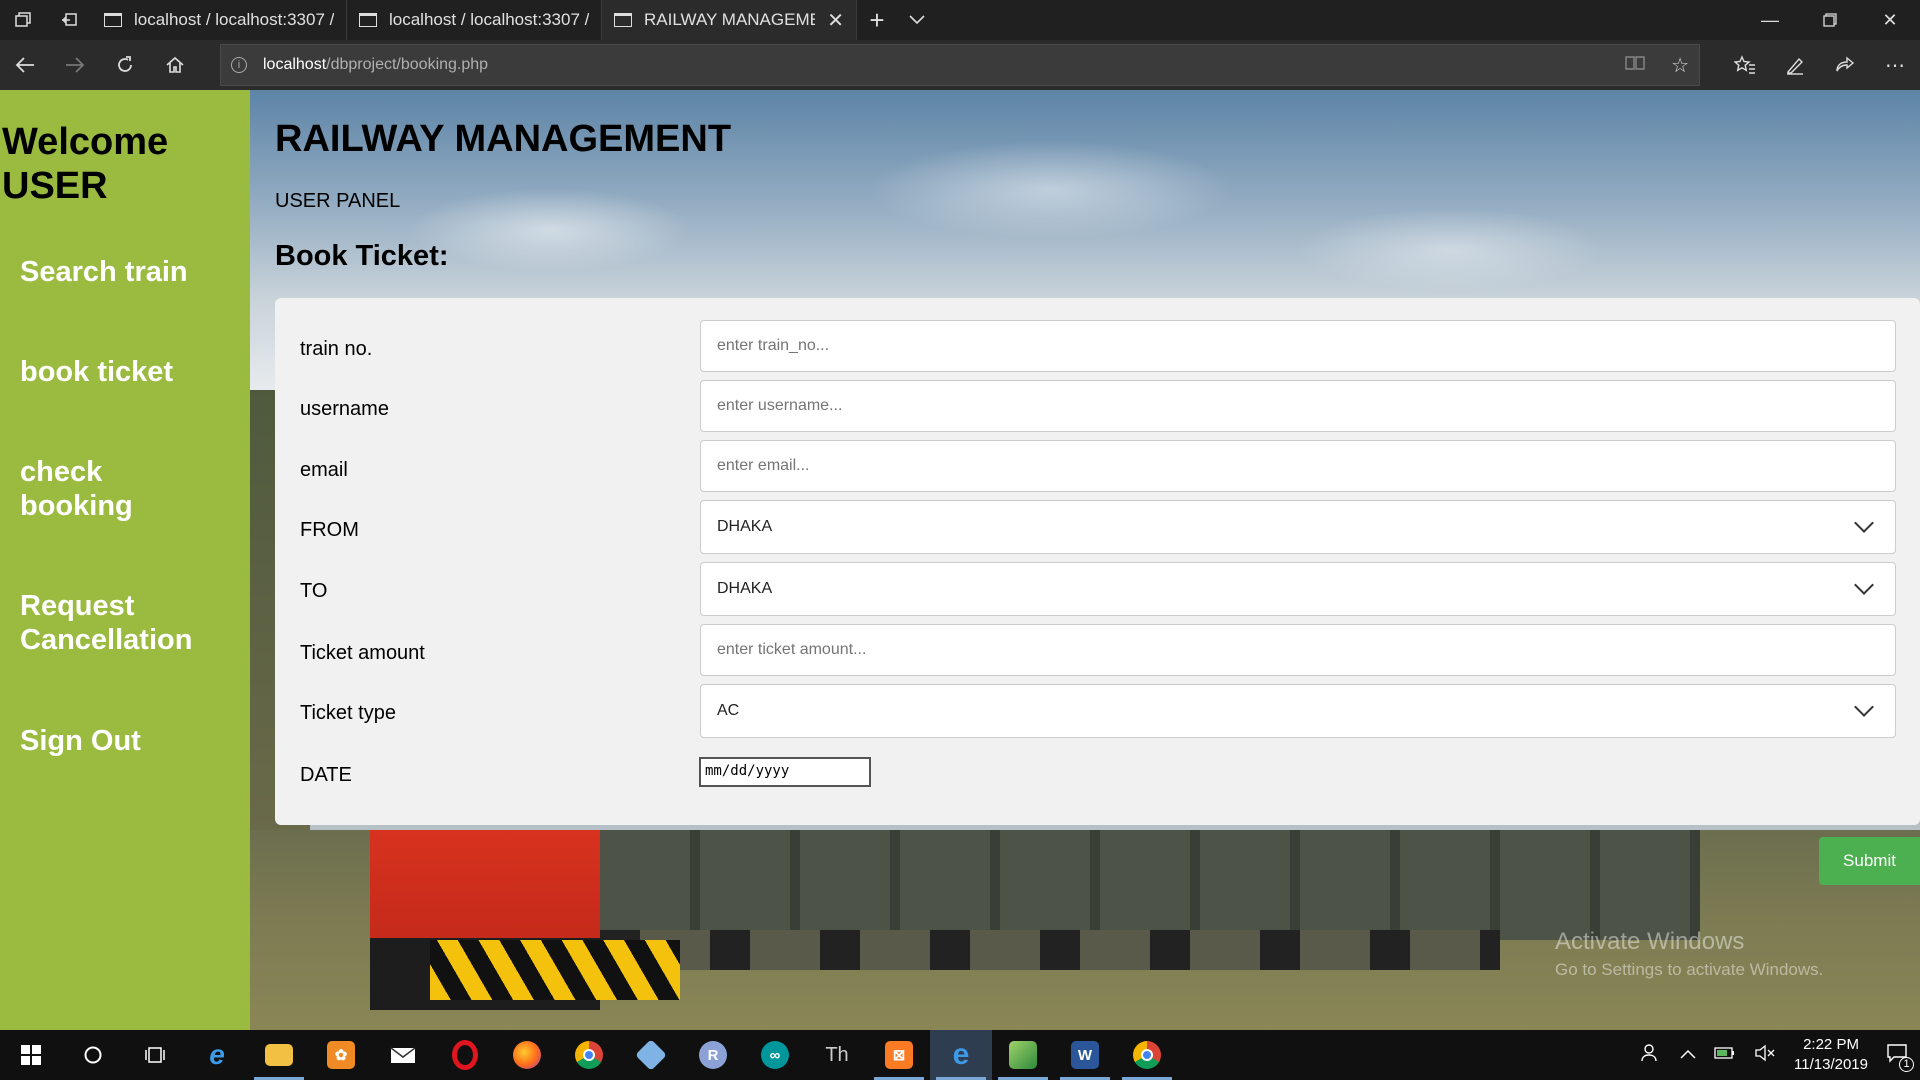 The height and width of the screenshot is (1080, 1920). Describe the element at coordinates (1831, 1055) in the screenshot. I see `taskbar-clock: 2:22 PM 11/13/2019` at that location.